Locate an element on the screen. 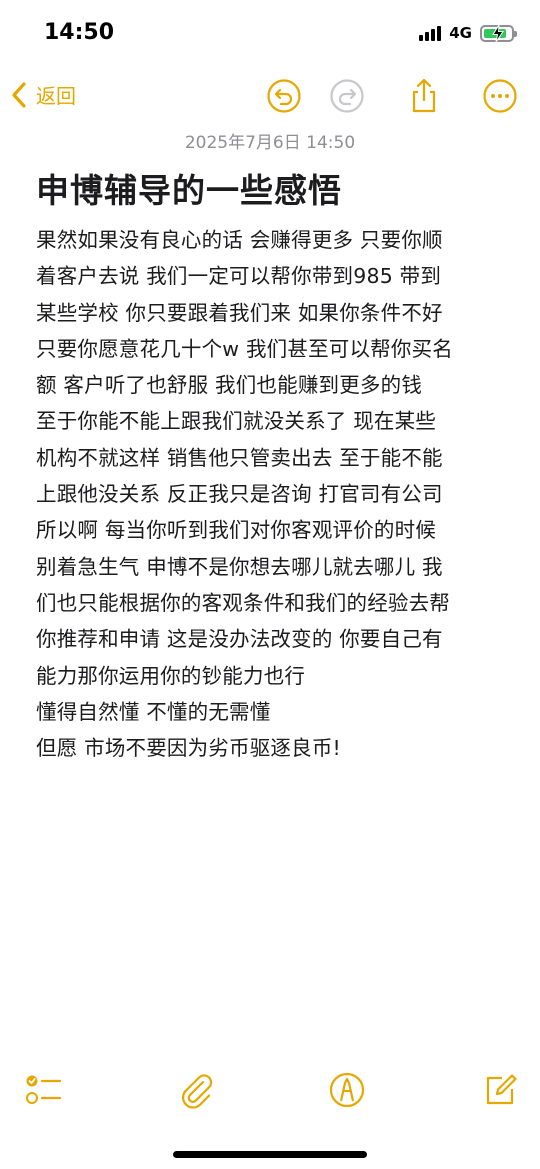 This screenshot has height=1169, width=540. note-line: 所以啊 每当你听到我们对你客观评价的时候 is located at coordinates (236, 530).